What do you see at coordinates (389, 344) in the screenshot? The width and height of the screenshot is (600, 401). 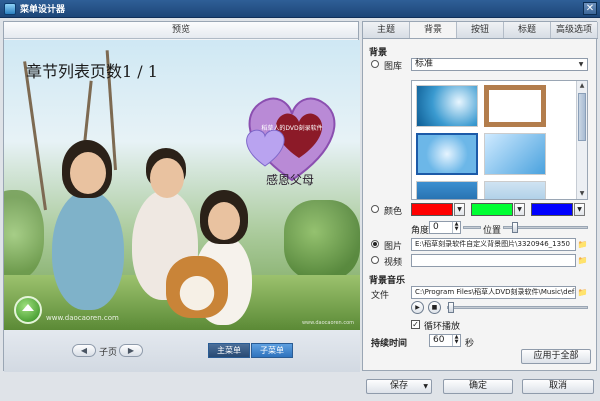 I see `duration-label: 持续时间` at bounding box center [389, 344].